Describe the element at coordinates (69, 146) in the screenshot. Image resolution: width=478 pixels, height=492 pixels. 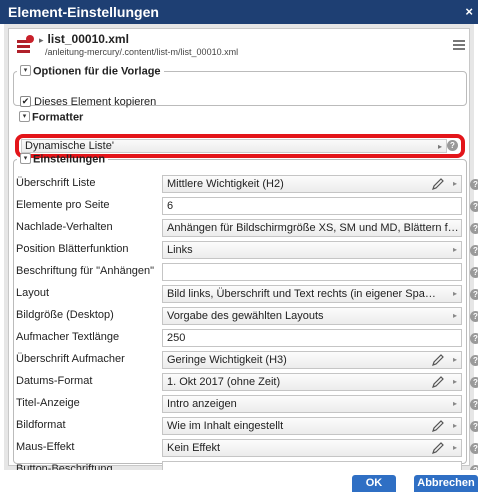
I see `formatter-value: Dynamische Liste'` at that location.